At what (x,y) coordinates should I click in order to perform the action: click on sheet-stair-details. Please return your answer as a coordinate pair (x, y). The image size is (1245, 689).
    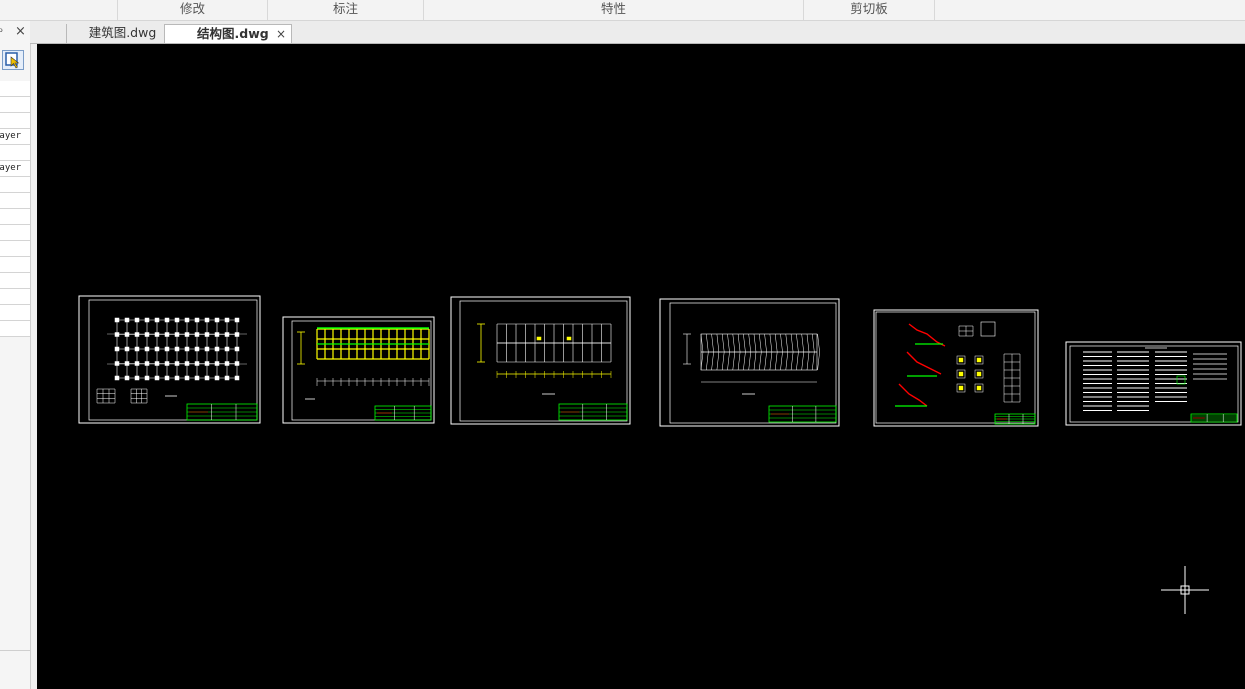
    Looking at the image, I should click on (956, 368).